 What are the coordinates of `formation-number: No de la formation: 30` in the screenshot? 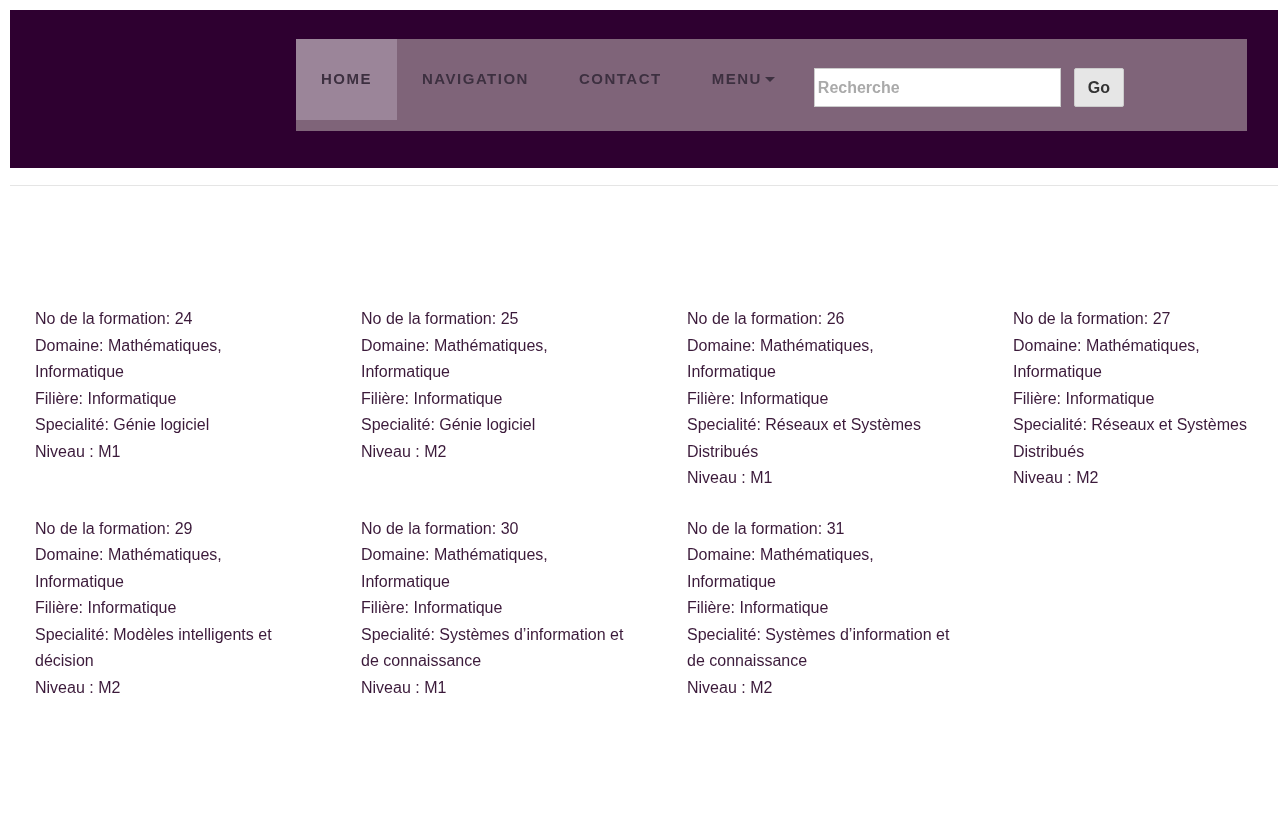 It's located at (440, 528).